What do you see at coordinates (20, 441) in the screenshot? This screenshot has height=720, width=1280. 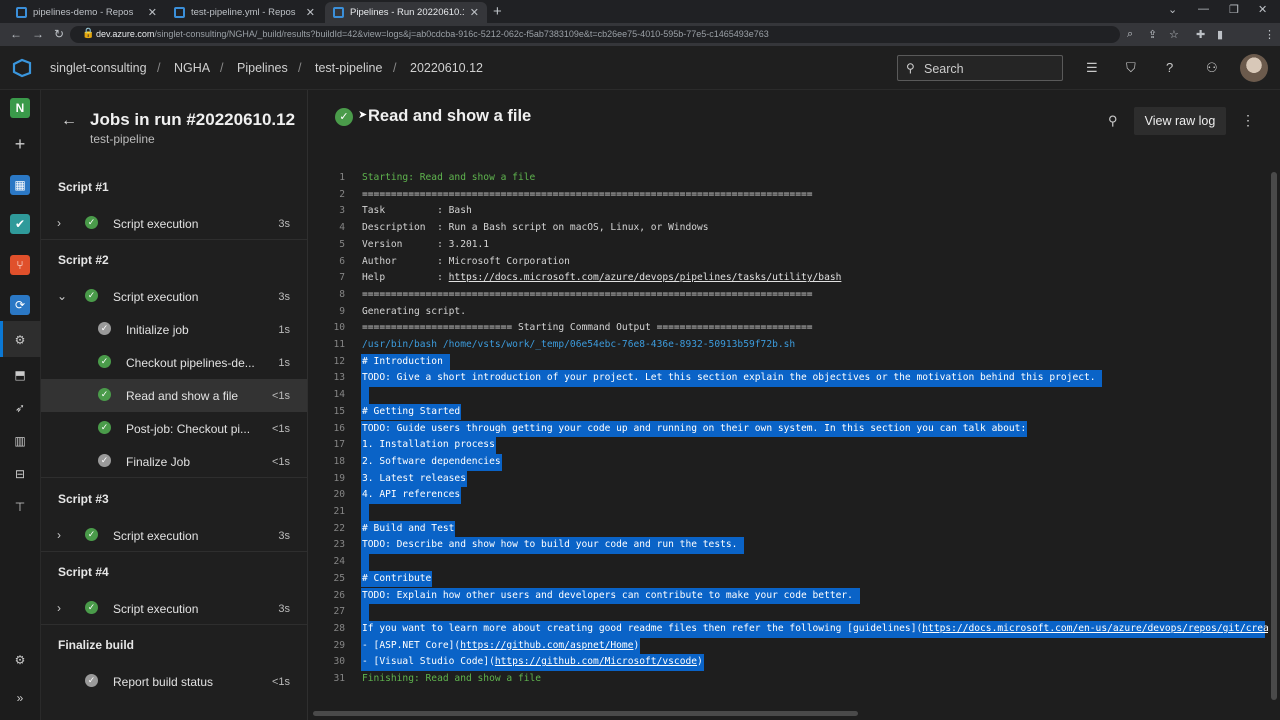 I see `library-icon: ▥` at bounding box center [20, 441].